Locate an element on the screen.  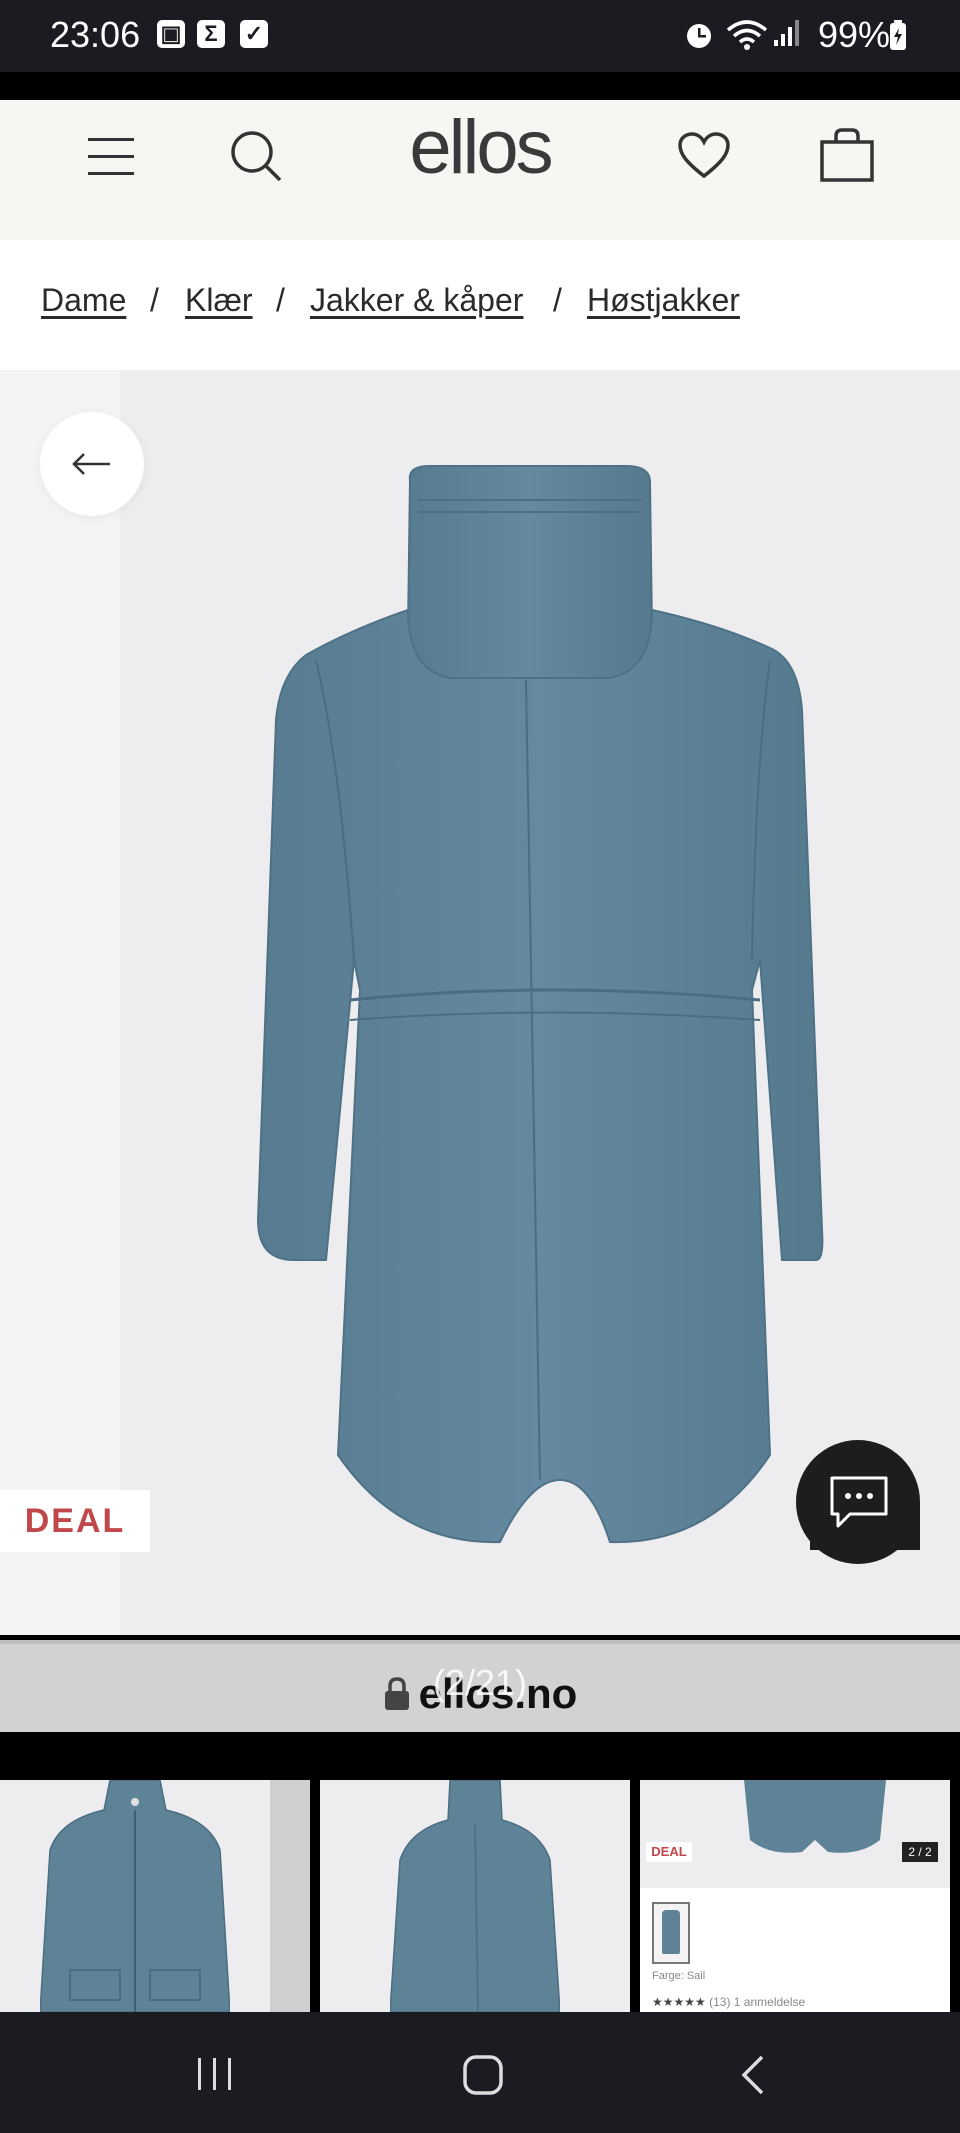
thumbnail-deal-badge: DEAL is located at coordinates (669, 1852).